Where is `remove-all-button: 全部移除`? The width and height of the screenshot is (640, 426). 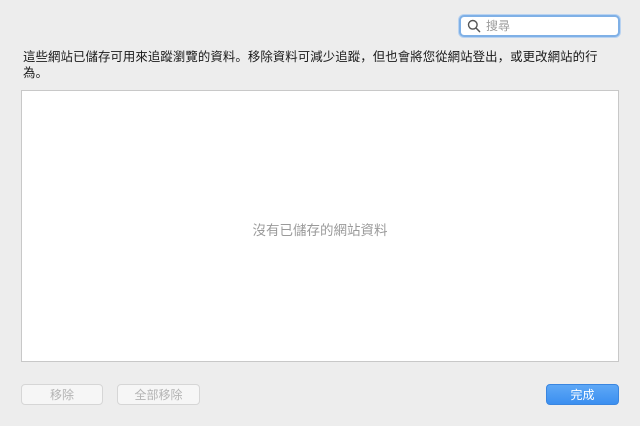
remove-all-button: 全部移除 is located at coordinates (158, 394).